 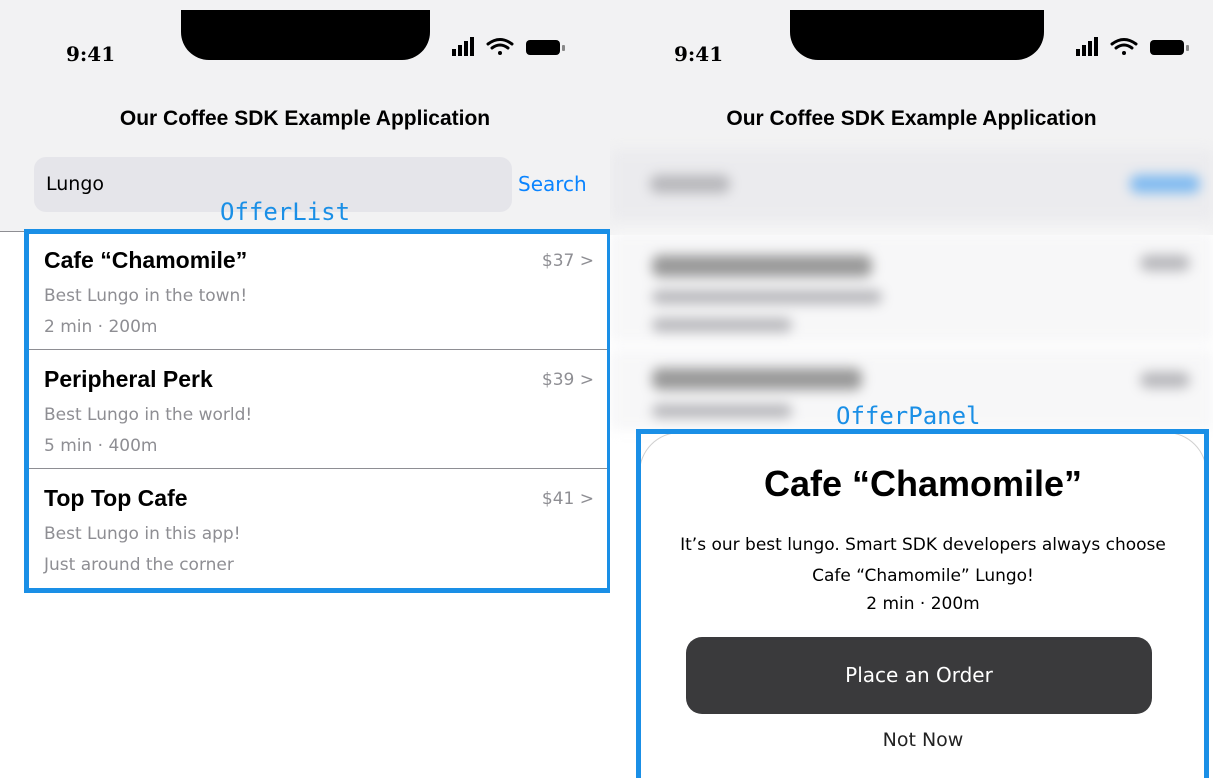 What do you see at coordinates (545, 47) in the screenshot?
I see `battery-icon` at bounding box center [545, 47].